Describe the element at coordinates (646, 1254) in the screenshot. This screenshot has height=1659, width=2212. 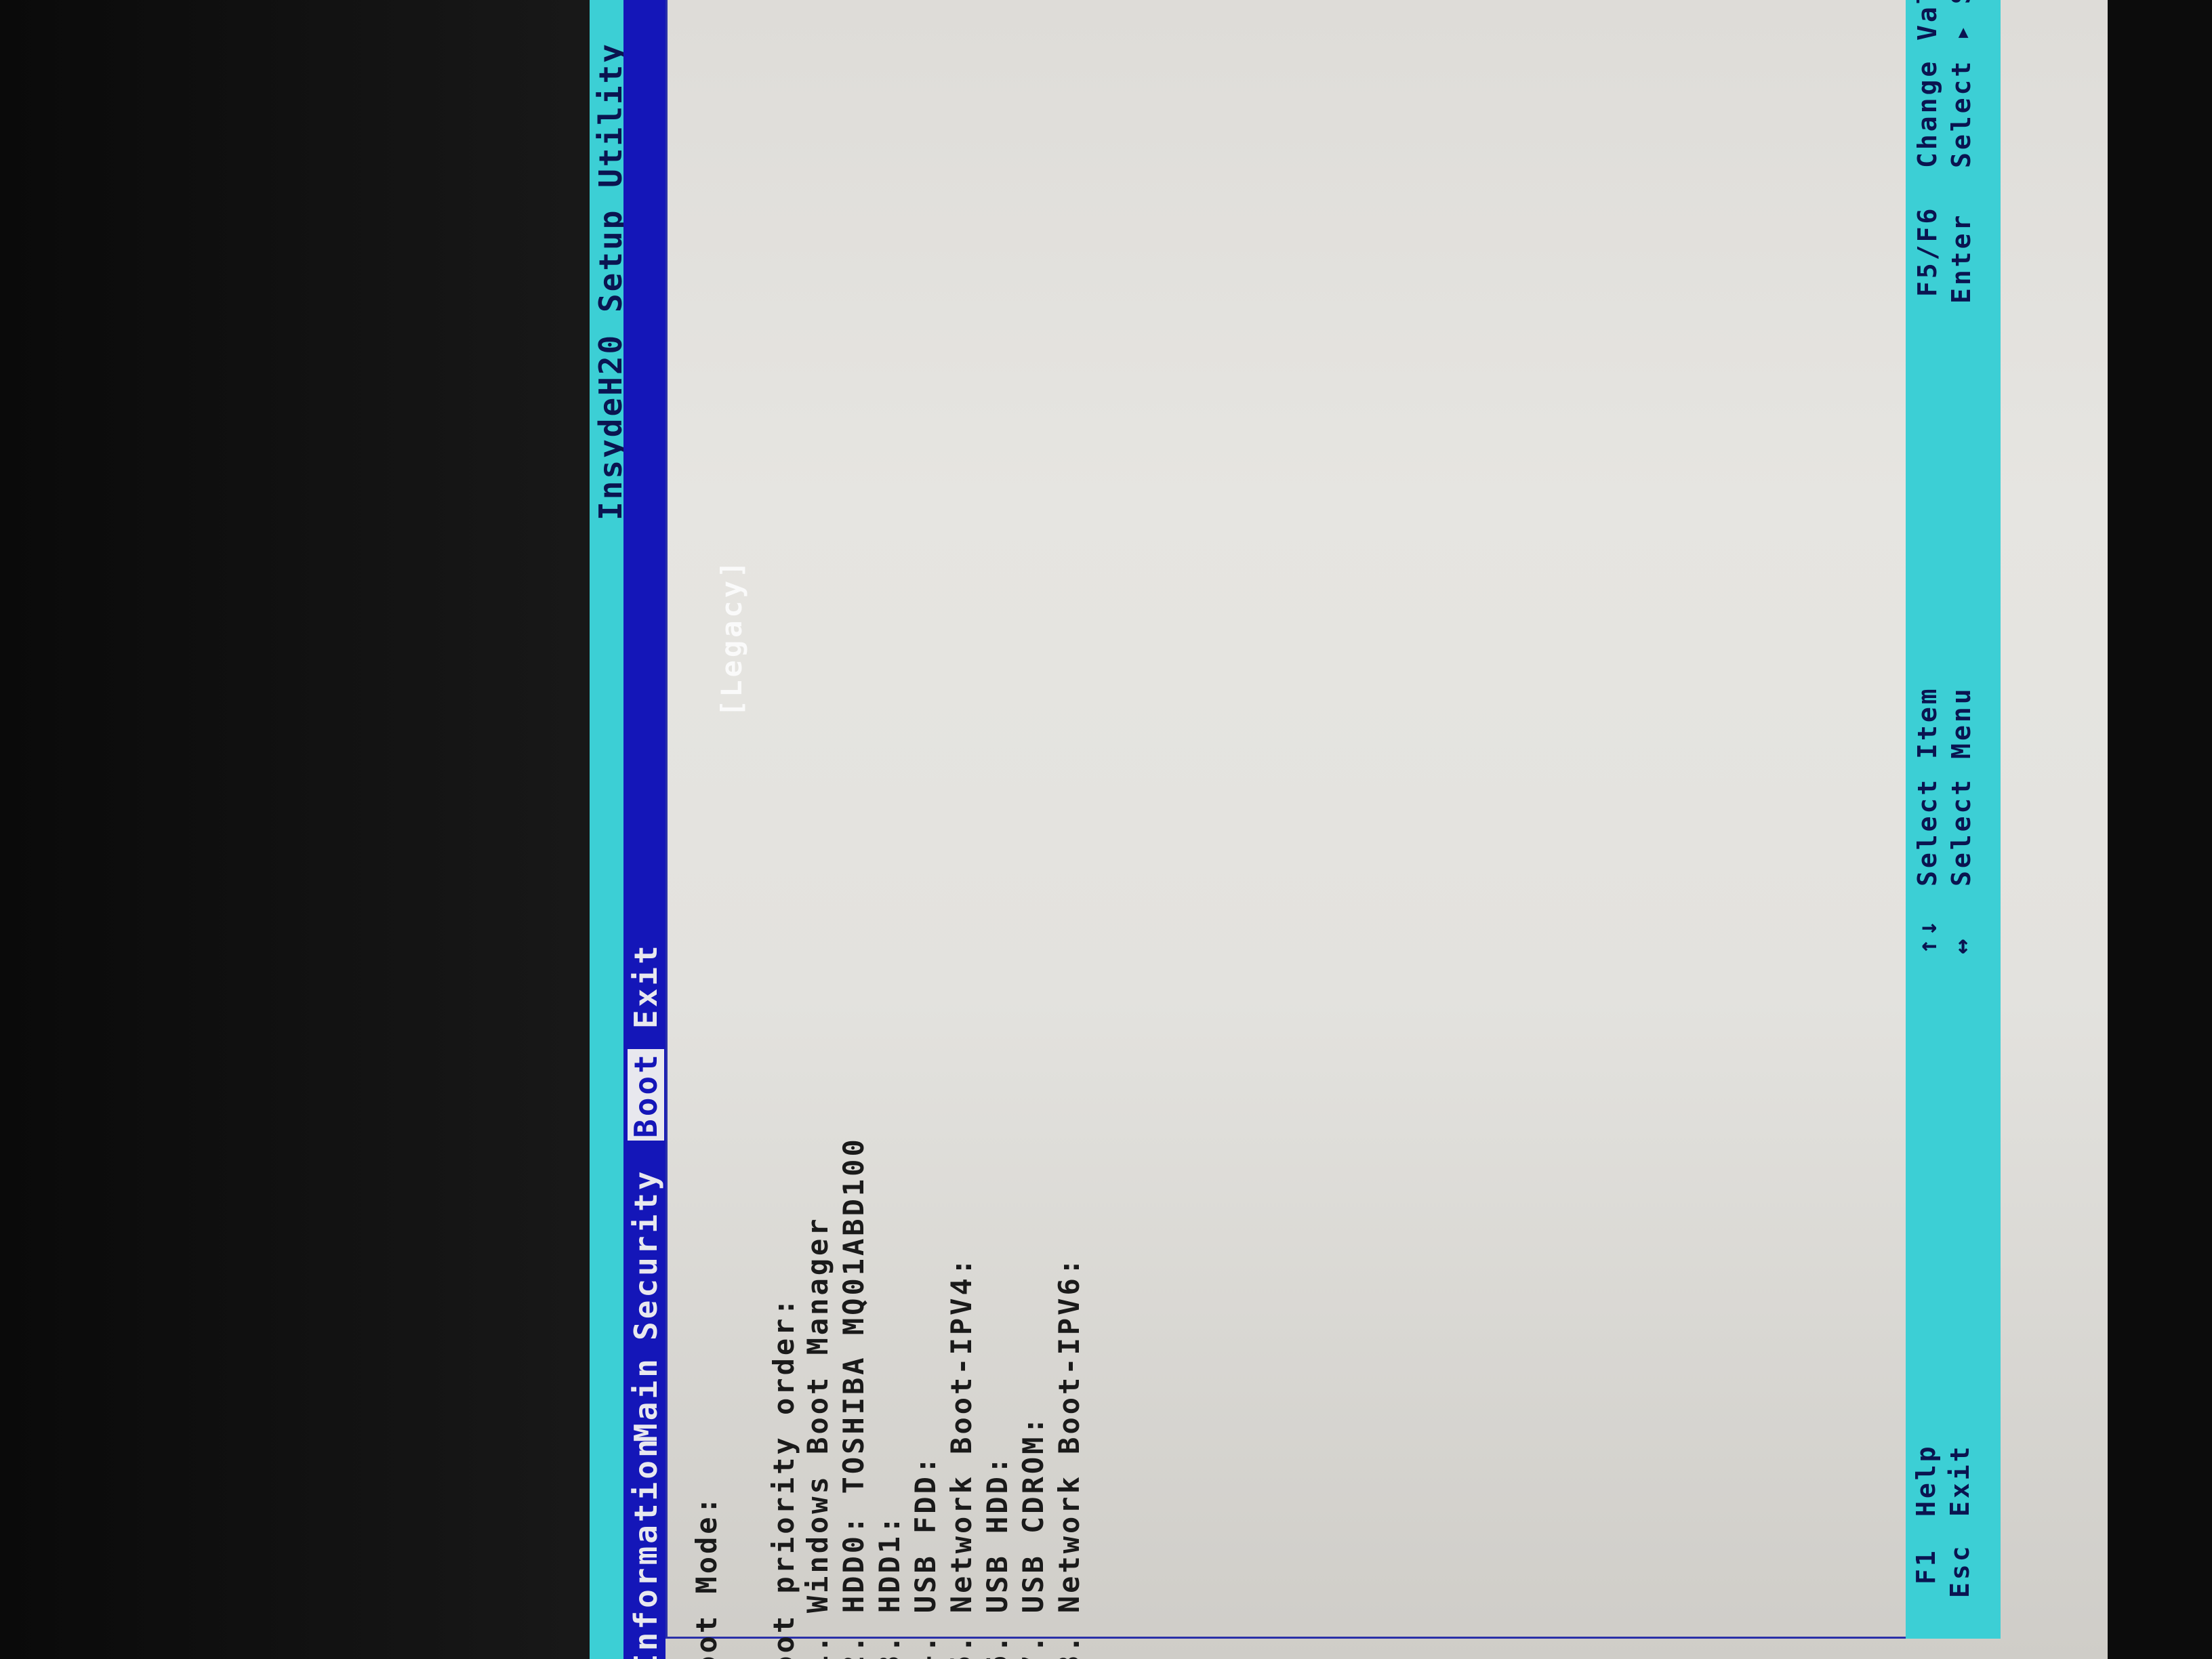
I see `tab-security: Security` at that location.